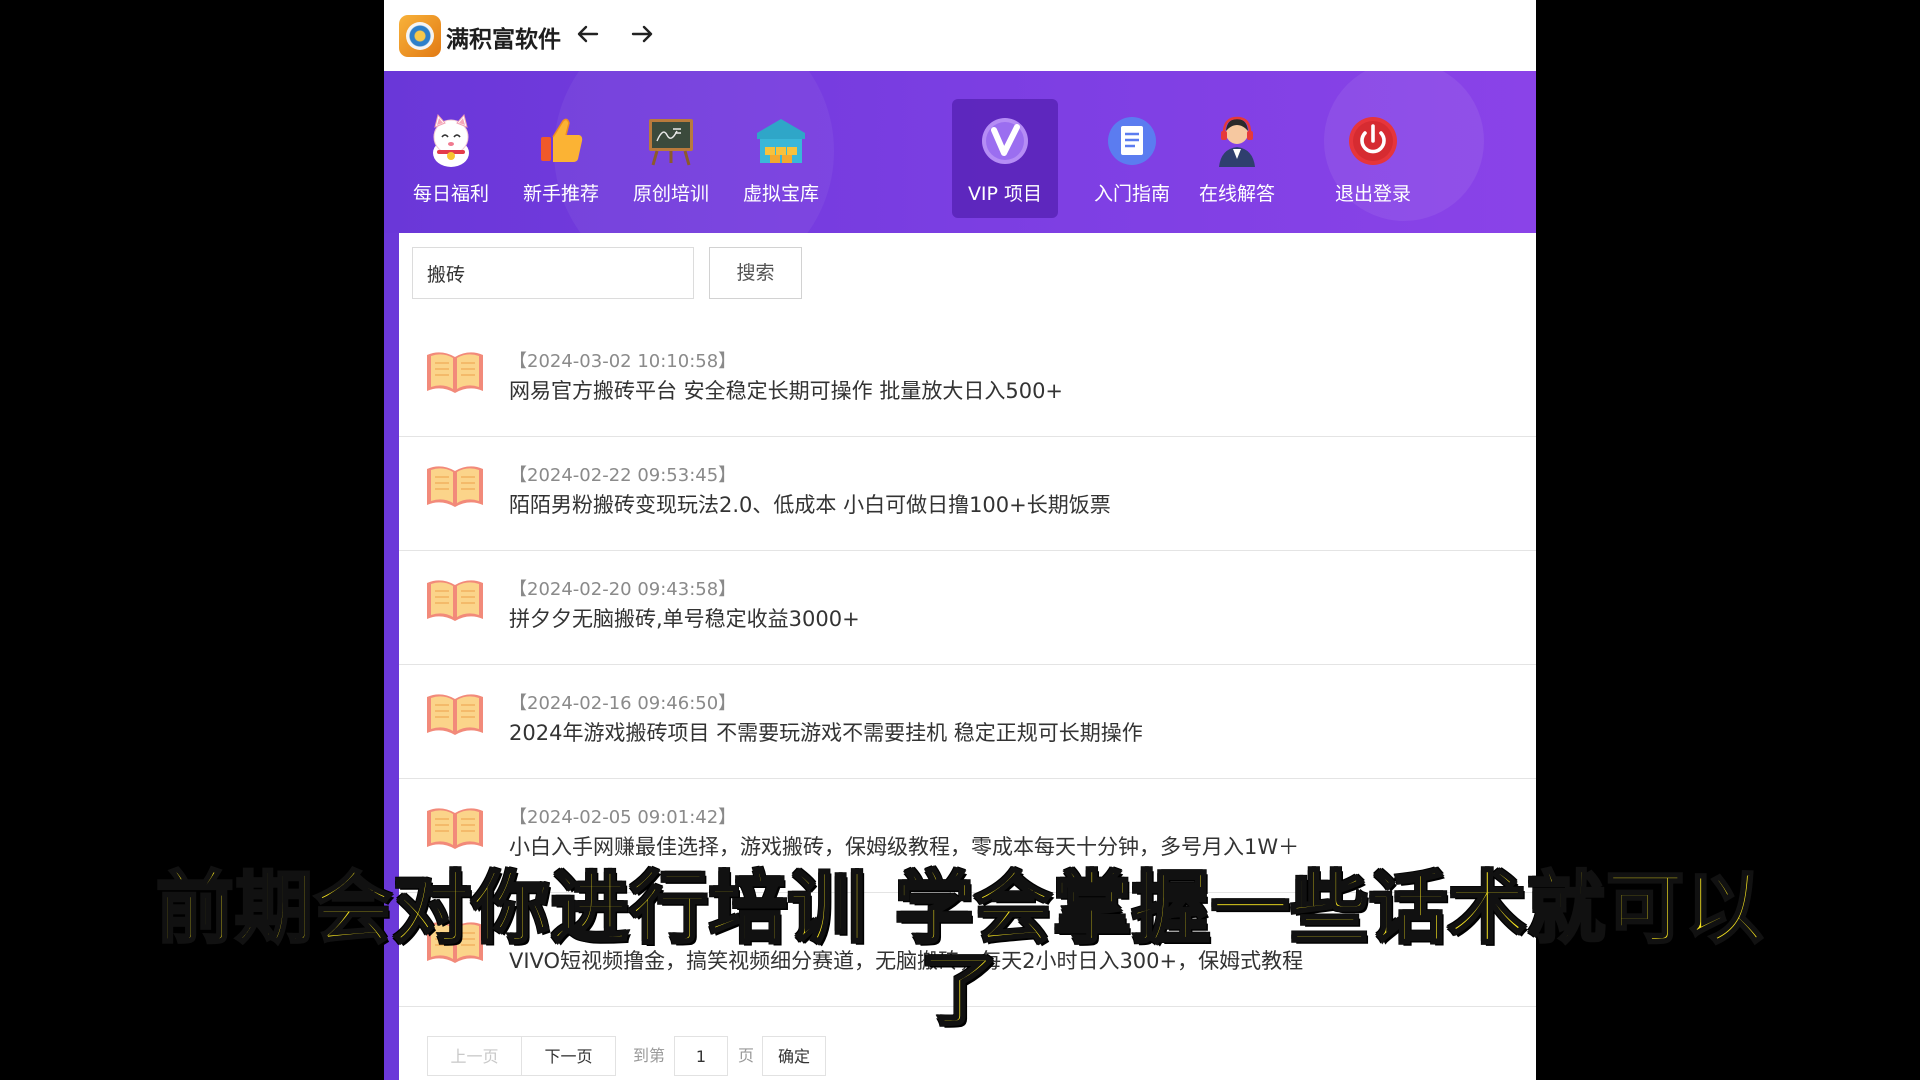 The width and height of the screenshot is (1920, 1080). I want to click on nav-label: 每日福利, so click(450, 194).